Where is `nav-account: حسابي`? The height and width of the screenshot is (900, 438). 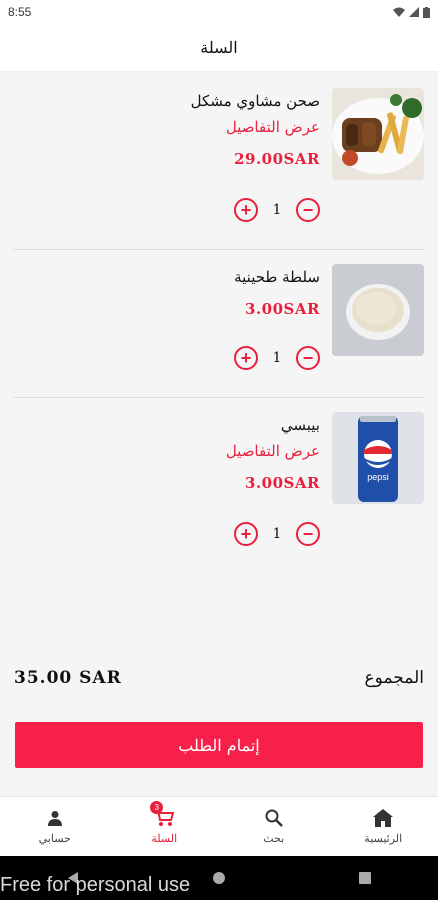
nav-account: حسابي is located at coordinates (55, 826).